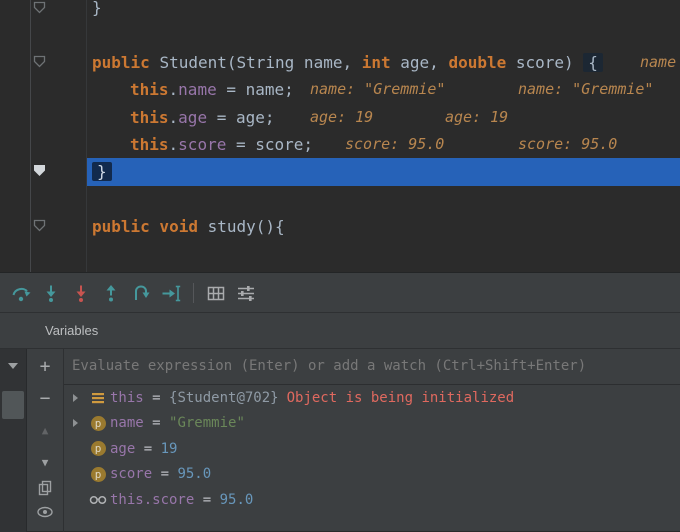 Image resolution: width=680 pixels, height=532 pixels. Describe the element at coordinates (255, 90) in the screenshot. I see `code-text: = name;` at that location.